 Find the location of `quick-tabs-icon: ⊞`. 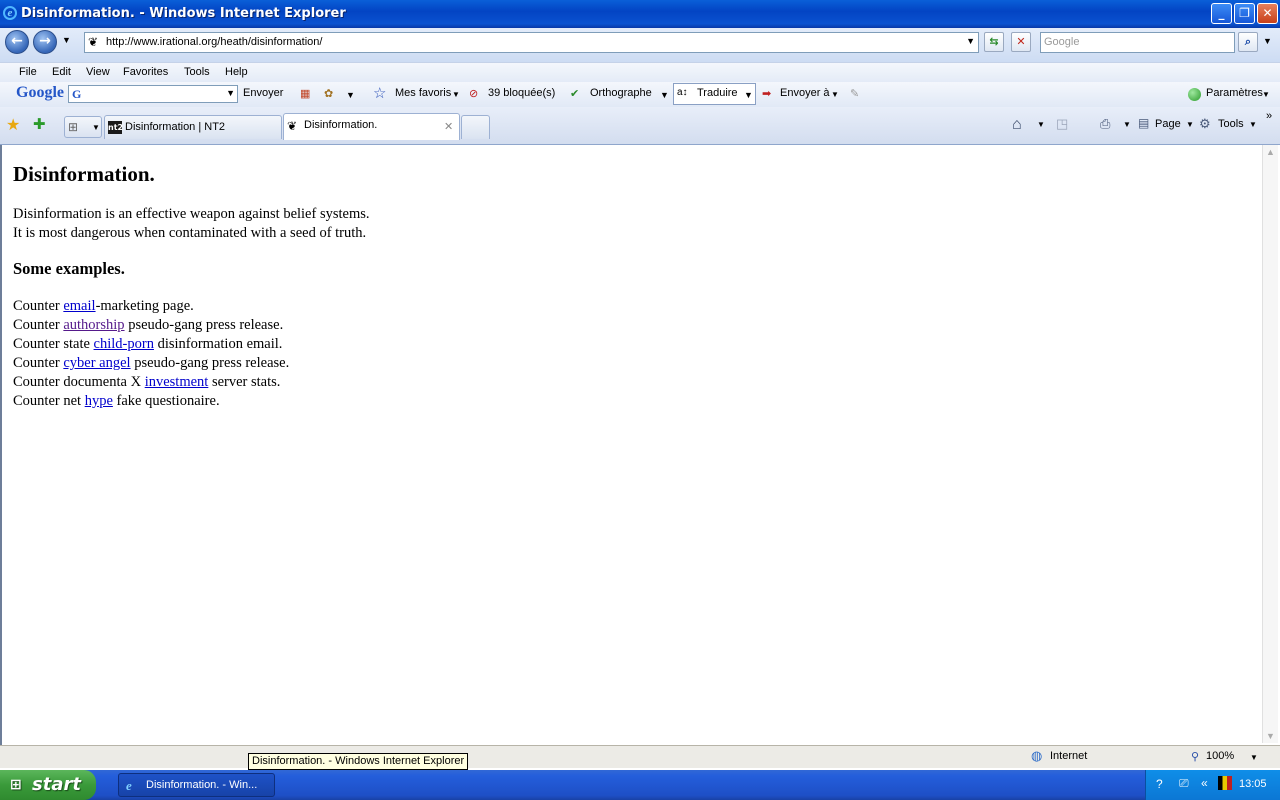

quick-tabs-icon: ⊞ is located at coordinates (73, 127).